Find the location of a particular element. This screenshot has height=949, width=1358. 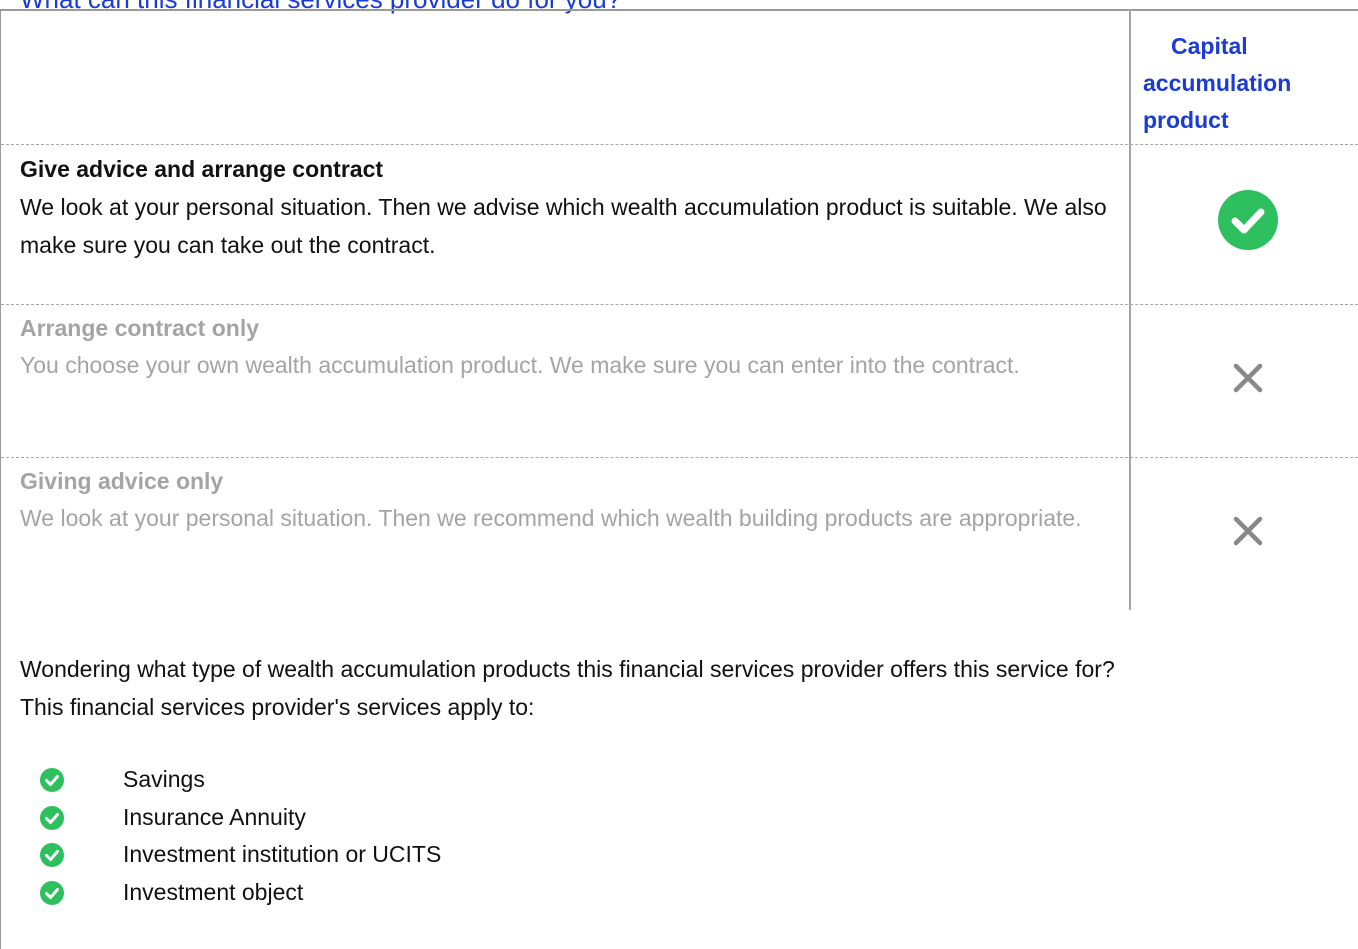

list-item-label: Insurance Annuity is located at coordinates (214, 816).